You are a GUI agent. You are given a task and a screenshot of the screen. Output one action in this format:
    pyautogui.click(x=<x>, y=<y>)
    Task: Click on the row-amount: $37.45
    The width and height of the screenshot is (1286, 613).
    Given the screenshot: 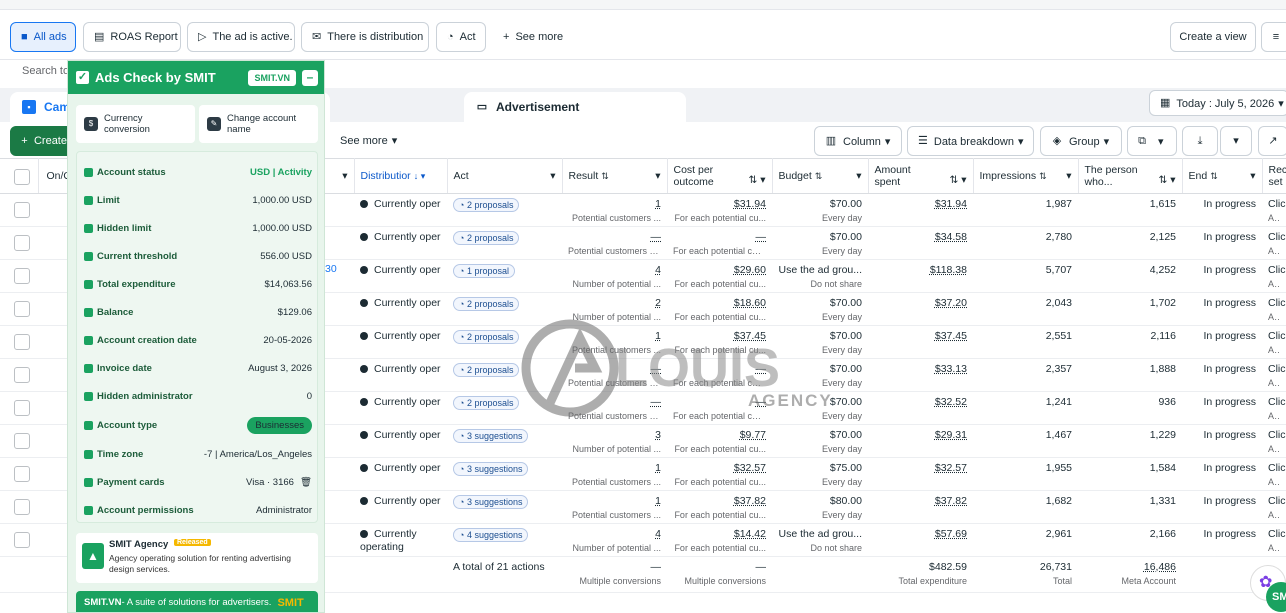 What is the action you would take?
    pyautogui.click(x=951, y=336)
    